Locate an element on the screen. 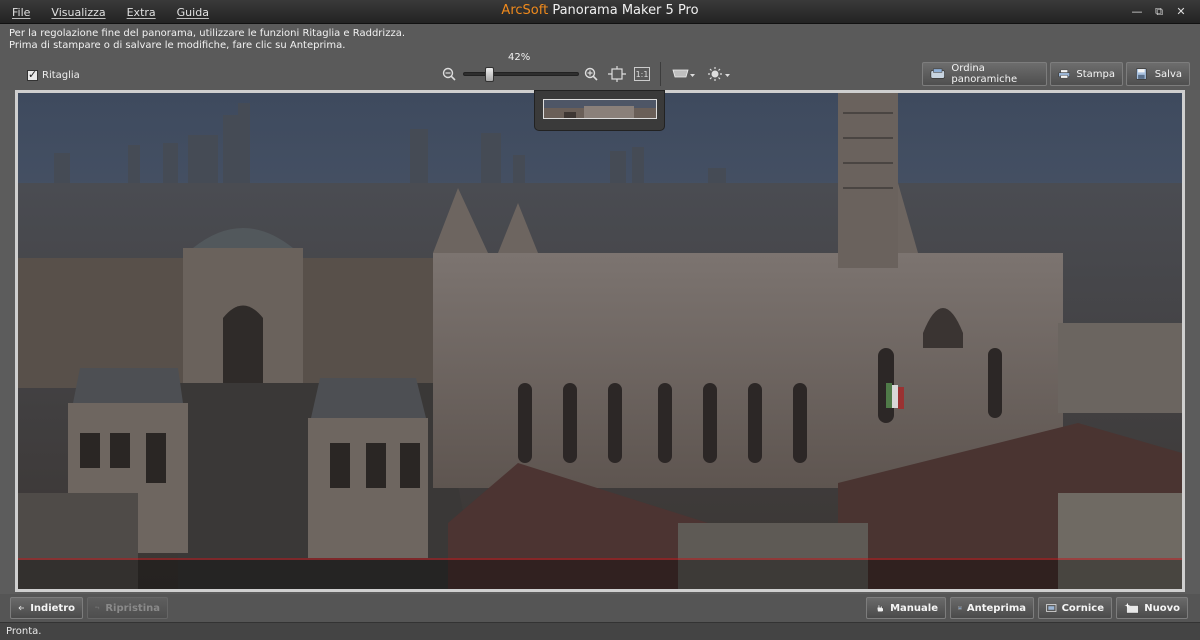 This screenshot has width=1200, height=640. preview-window-icon is located at coordinates (960, 608).